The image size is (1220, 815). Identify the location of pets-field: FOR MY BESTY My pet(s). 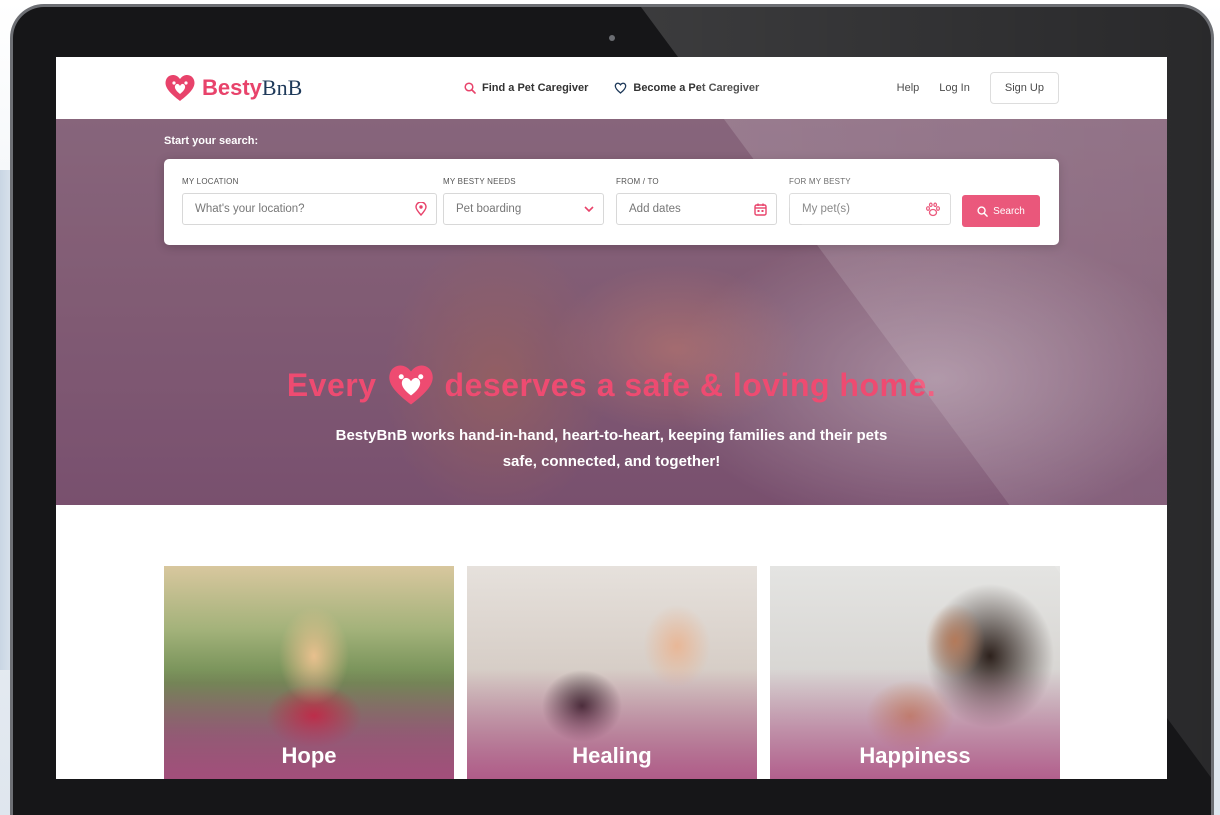
(870, 201).